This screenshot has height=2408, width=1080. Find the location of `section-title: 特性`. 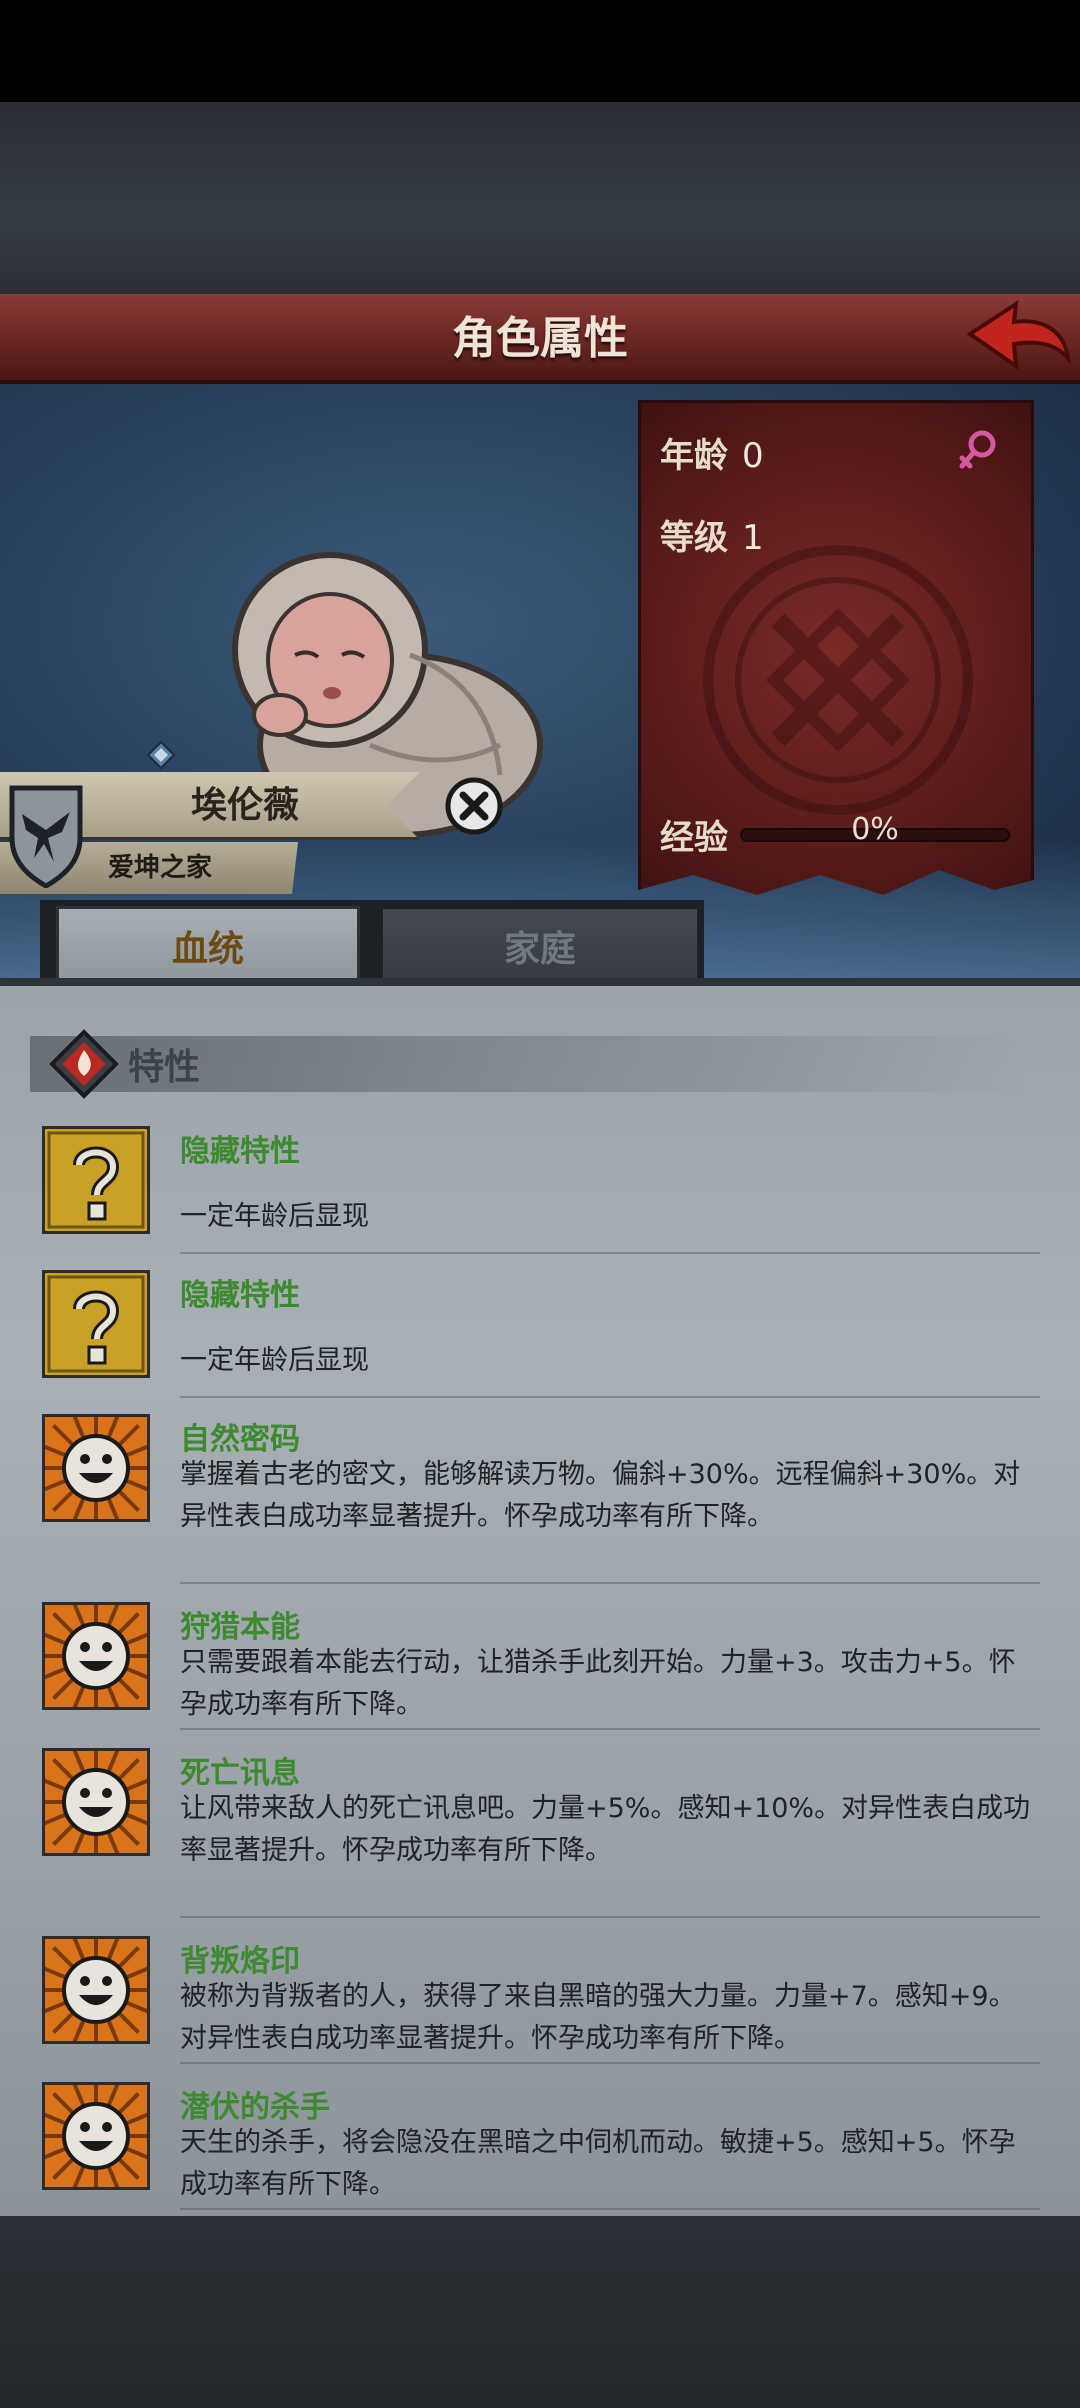

section-title: 特性 is located at coordinates (164, 1067).